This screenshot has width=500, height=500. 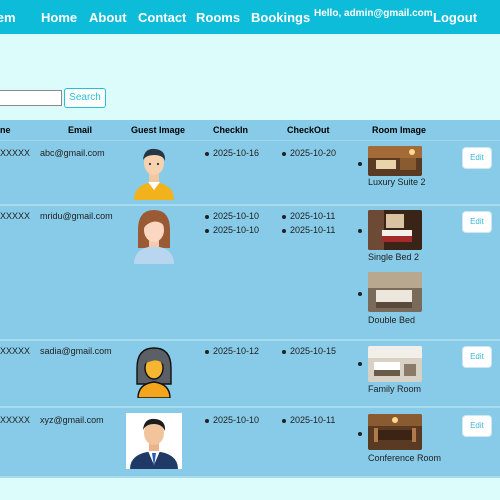 What do you see at coordinates (231, 130) in the screenshot?
I see `header-checkin: CheckIn` at bounding box center [231, 130].